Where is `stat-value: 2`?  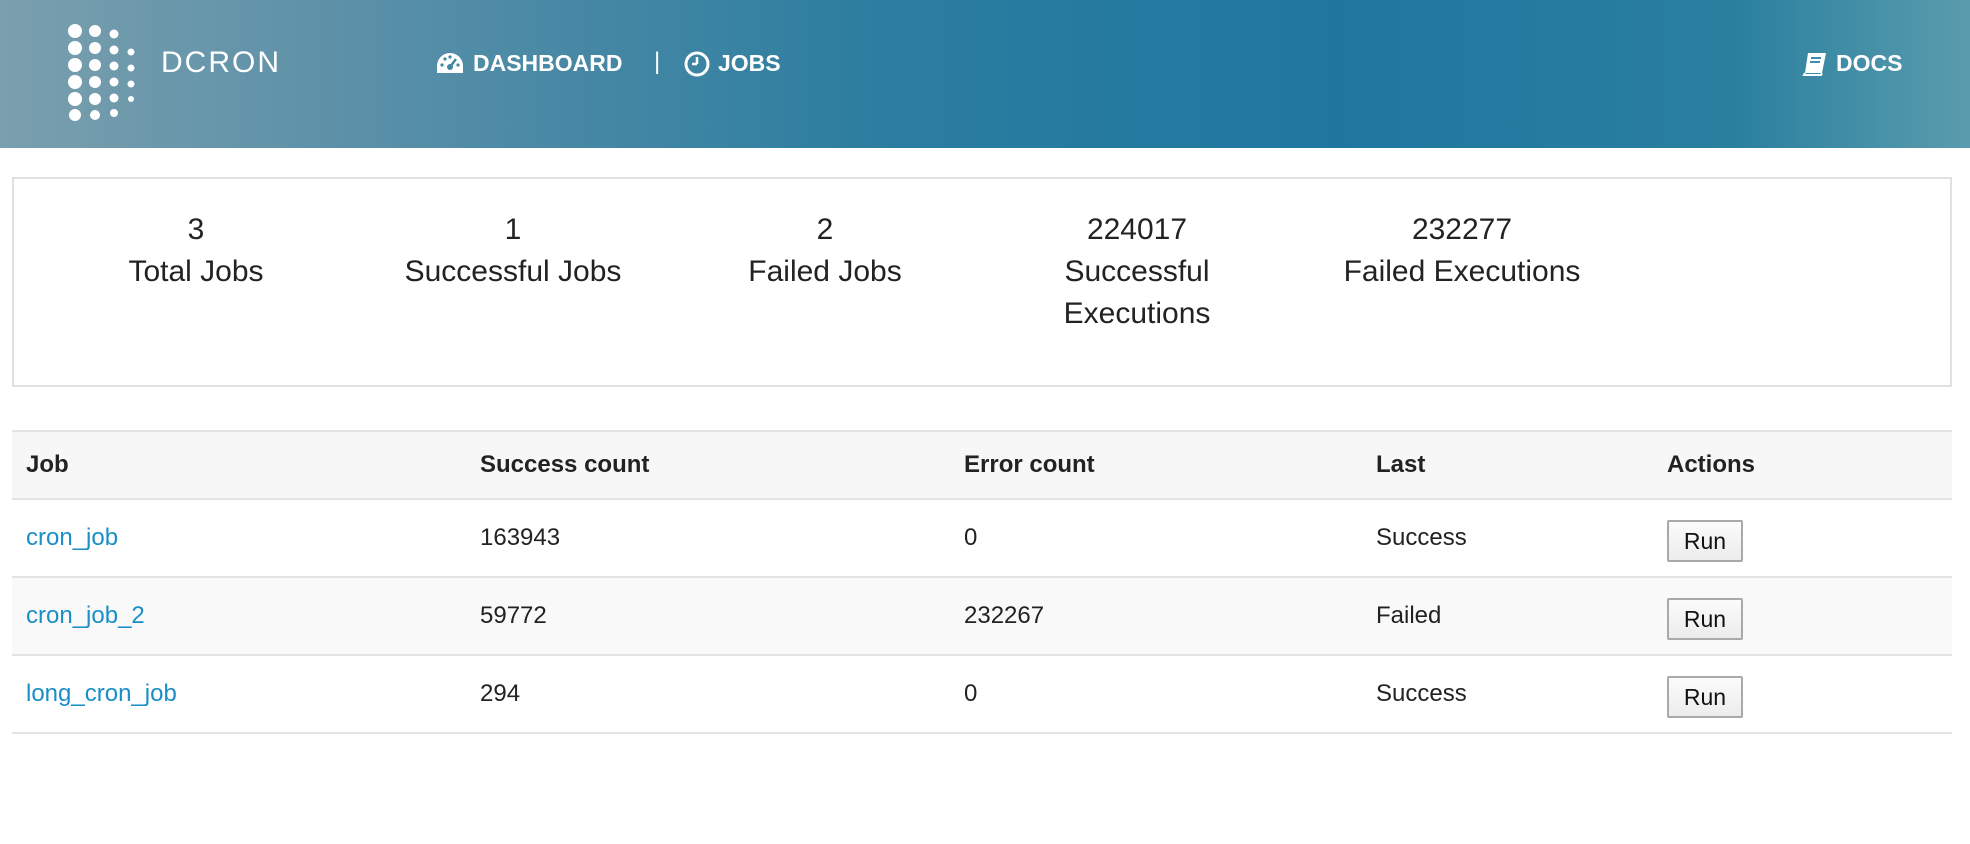 stat-value: 2 is located at coordinates (825, 229).